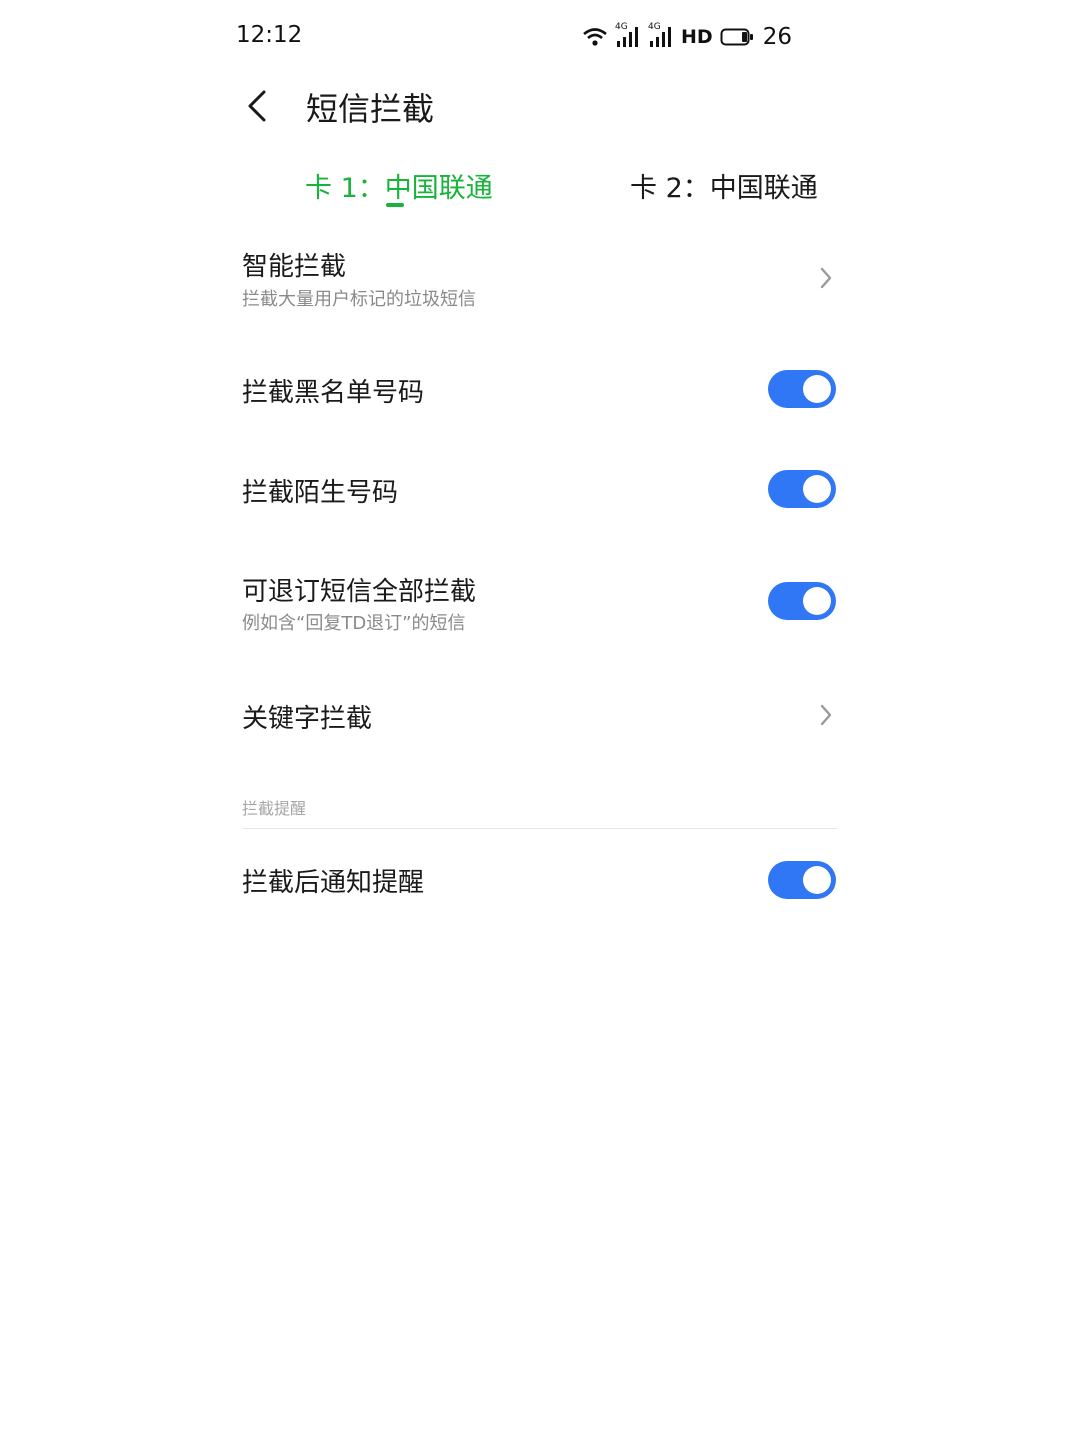  I want to click on setting-unsubscribable: 可退订短信全部拦截 例如含“回复TD退订”的短信, so click(540, 604).